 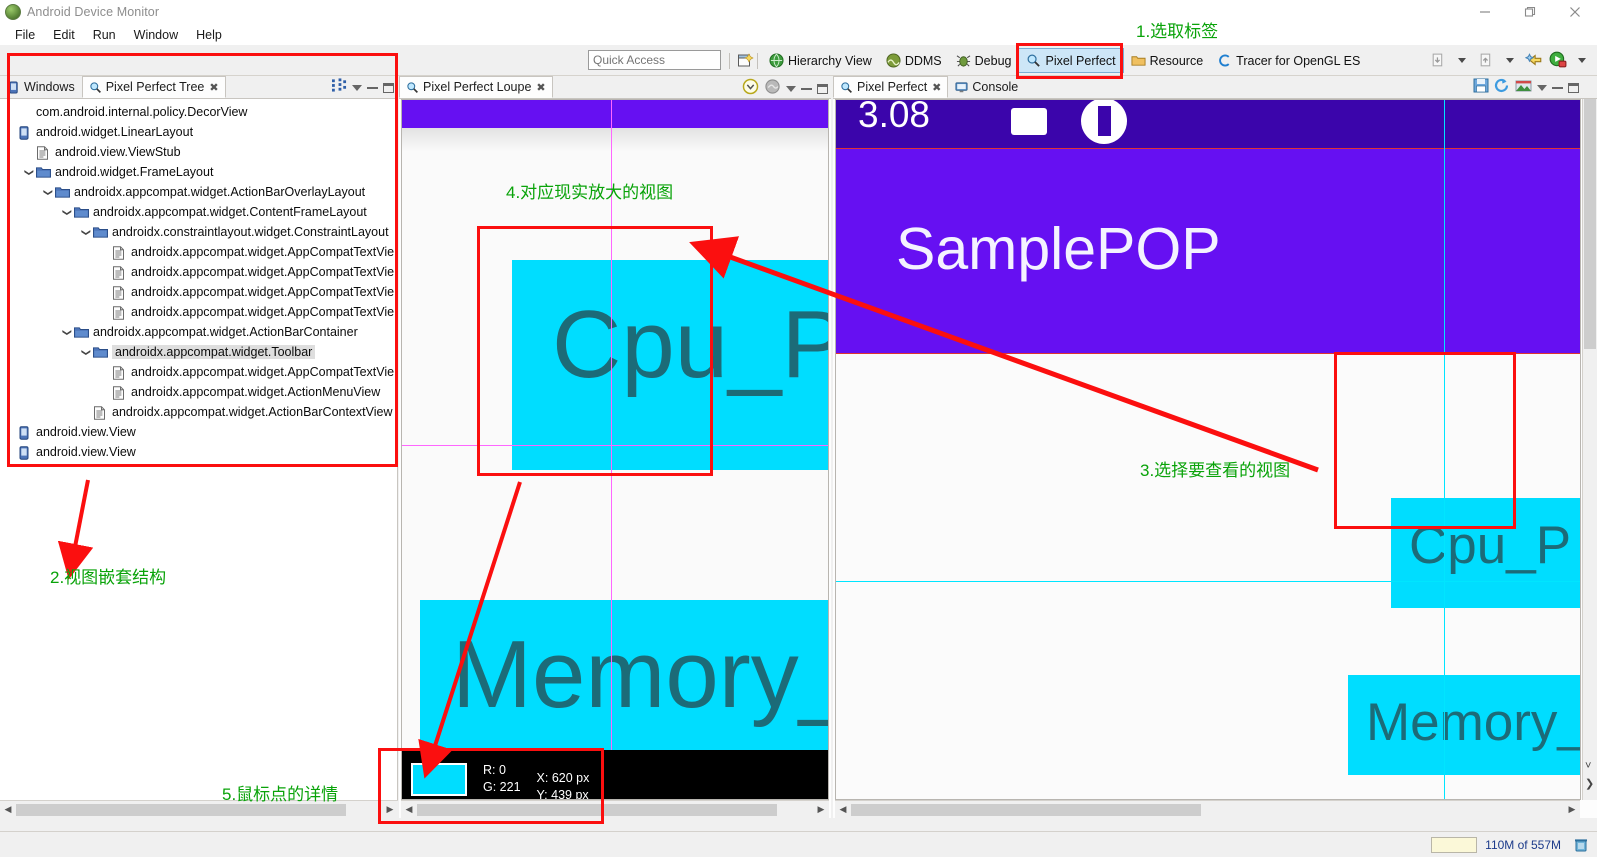 I want to click on new-item-icon, so click(x=1534, y=60).